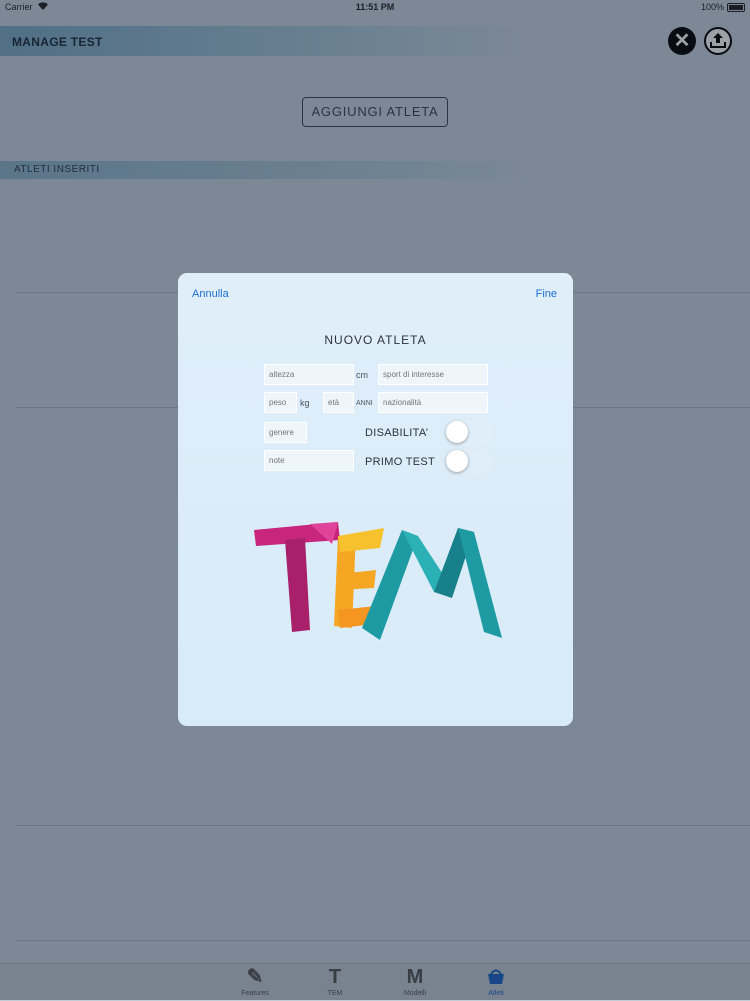 Image resolution: width=750 pixels, height=1001 pixels. I want to click on weight-field, so click(280, 402).